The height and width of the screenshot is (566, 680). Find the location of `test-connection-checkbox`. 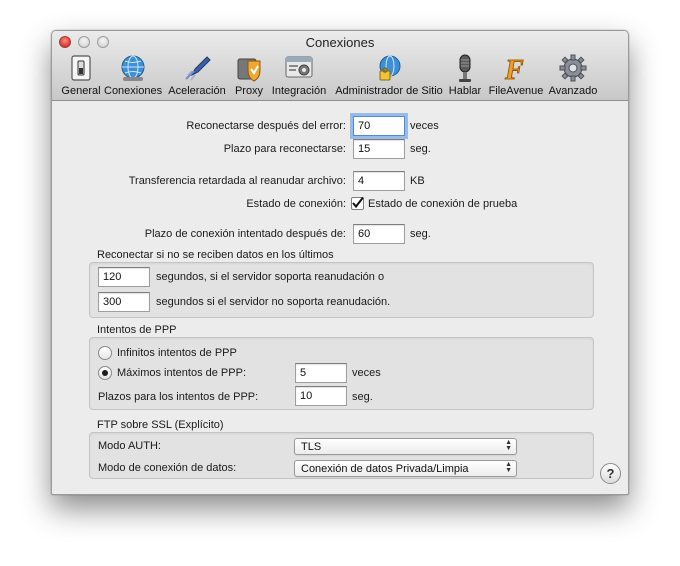

test-connection-checkbox is located at coordinates (357, 203).